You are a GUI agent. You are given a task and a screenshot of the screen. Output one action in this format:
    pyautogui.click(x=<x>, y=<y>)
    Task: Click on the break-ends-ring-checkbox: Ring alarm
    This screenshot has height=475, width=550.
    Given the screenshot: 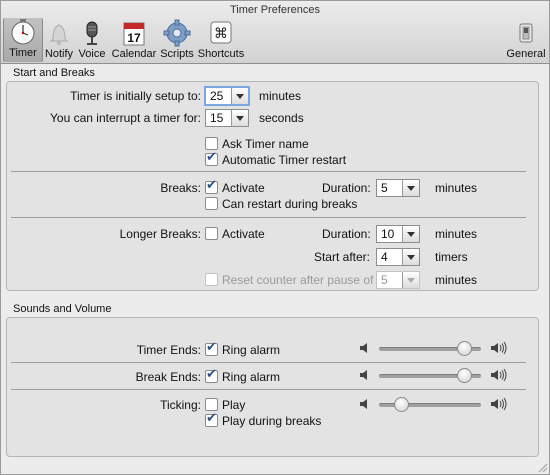 What is the action you would take?
    pyautogui.click(x=242, y=375)
    